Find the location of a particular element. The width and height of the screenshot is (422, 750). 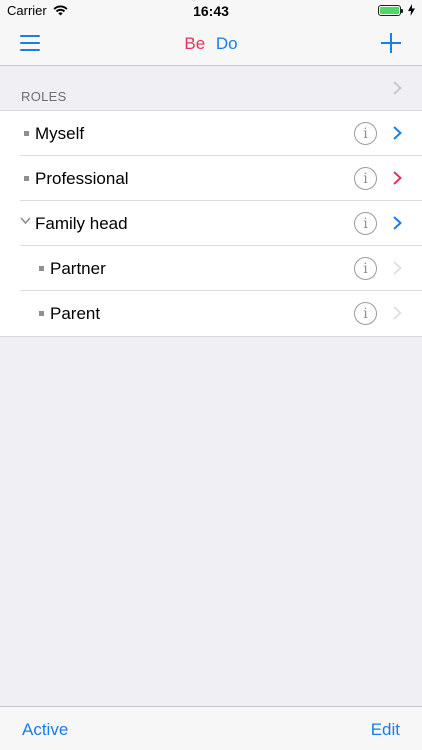

role-label: Professional is located at coordinates (82, 178).